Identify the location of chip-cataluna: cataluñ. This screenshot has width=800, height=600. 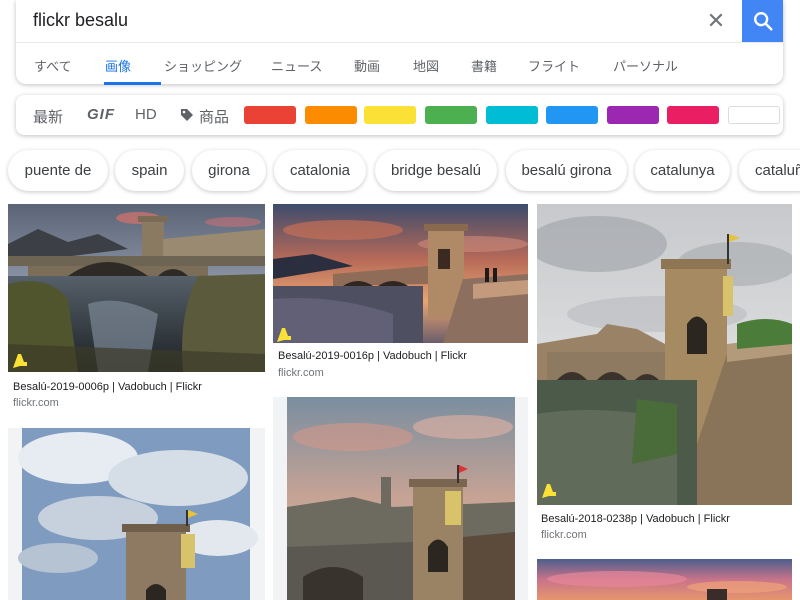
(769, 170).